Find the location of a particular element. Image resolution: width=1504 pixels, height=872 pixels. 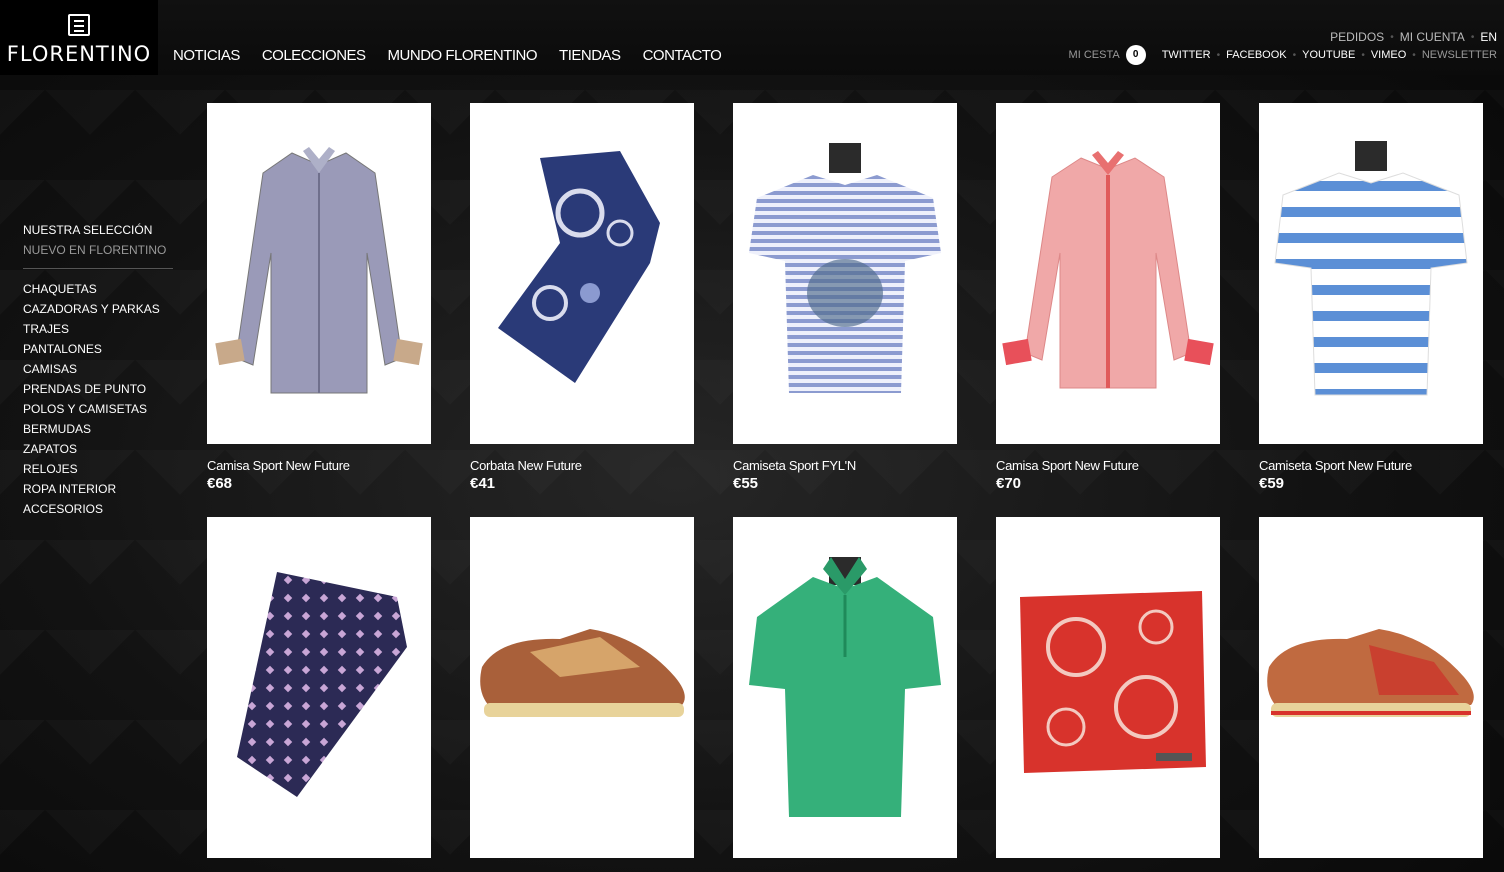

nav-mundo-florentino: MUNDO FLORENTINO is located at coordinates (463, 55).